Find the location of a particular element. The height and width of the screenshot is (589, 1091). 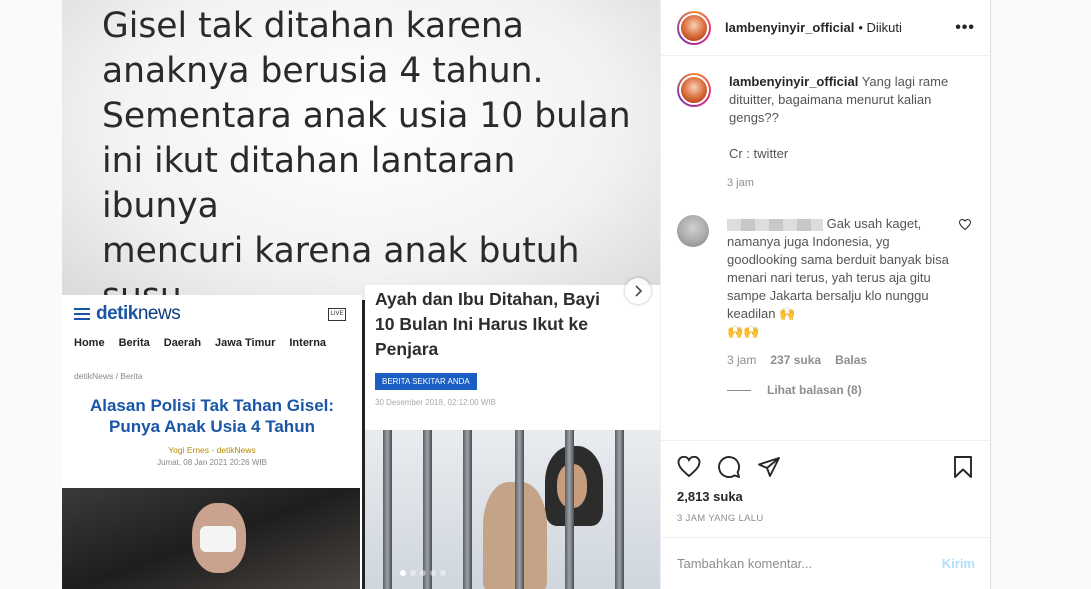

gisel-photo is located at coordinates (211, 538).